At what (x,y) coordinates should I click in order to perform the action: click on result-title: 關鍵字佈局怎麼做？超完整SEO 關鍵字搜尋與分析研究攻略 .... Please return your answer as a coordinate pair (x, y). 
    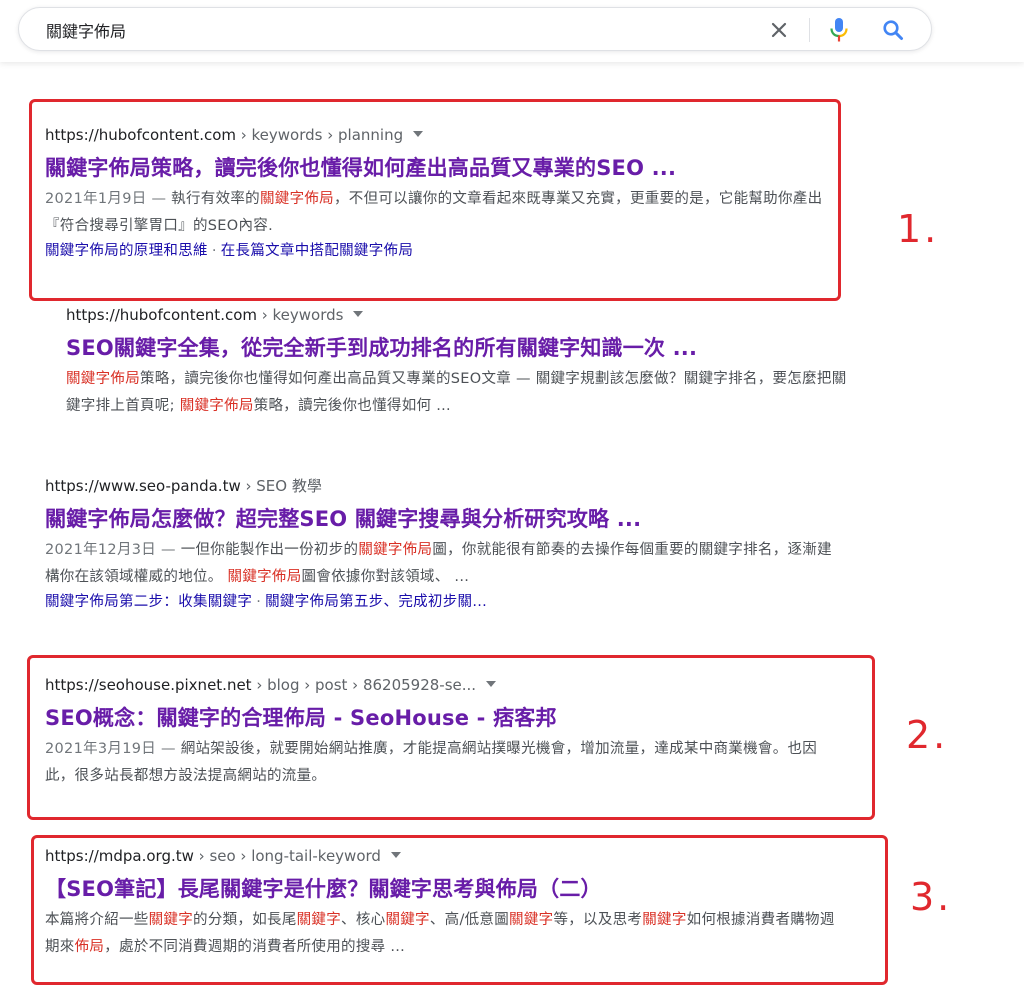
    Looking at the image, I should click on (440, 519).